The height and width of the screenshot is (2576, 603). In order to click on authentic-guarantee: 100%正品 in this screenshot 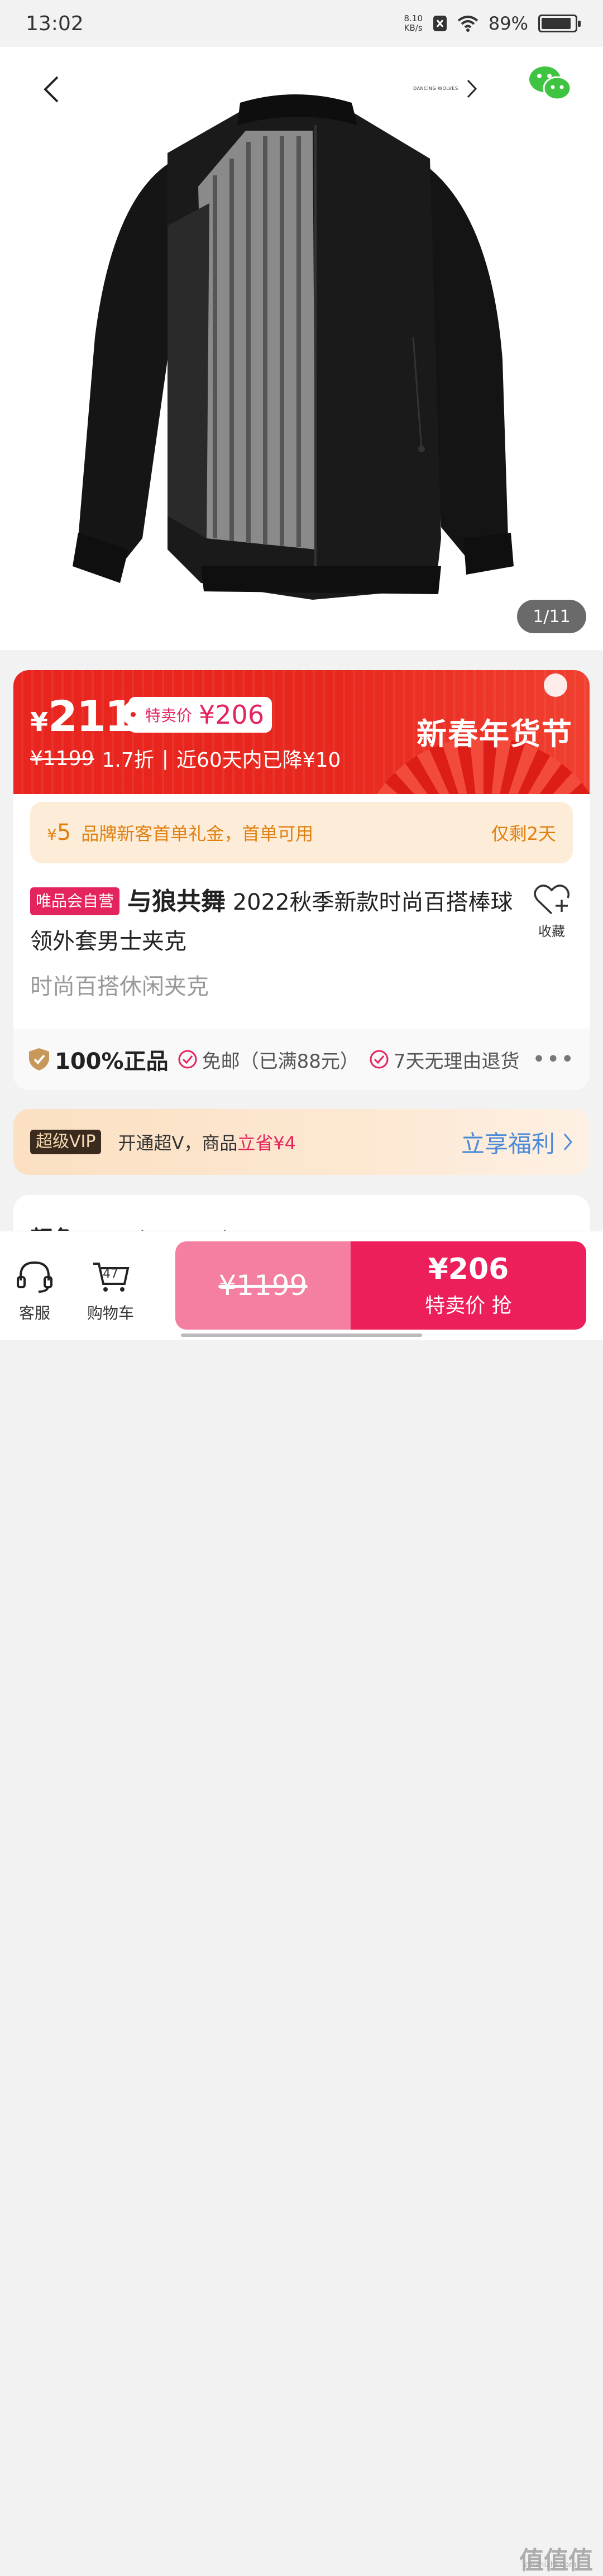, I will do `click(98, 1059)`.